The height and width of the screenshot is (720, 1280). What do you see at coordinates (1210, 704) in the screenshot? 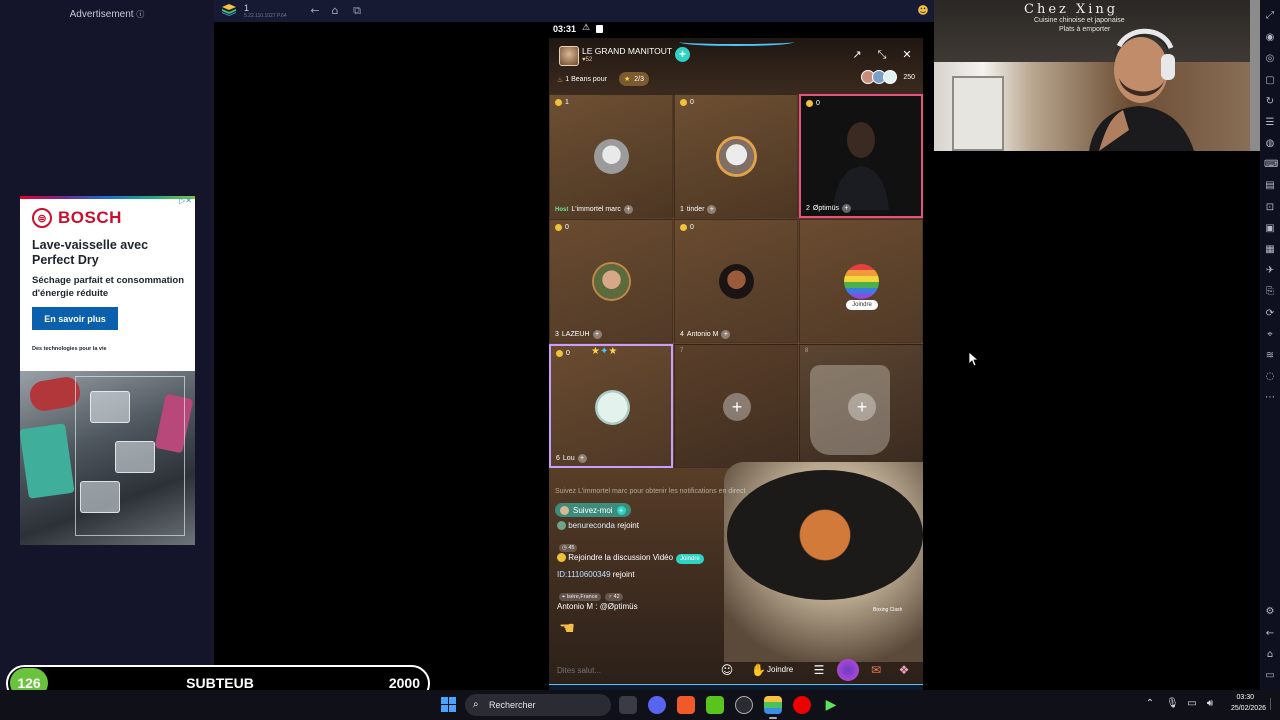
I see `volume-icon: 🔊︎` at bounding box center [1210, 704].